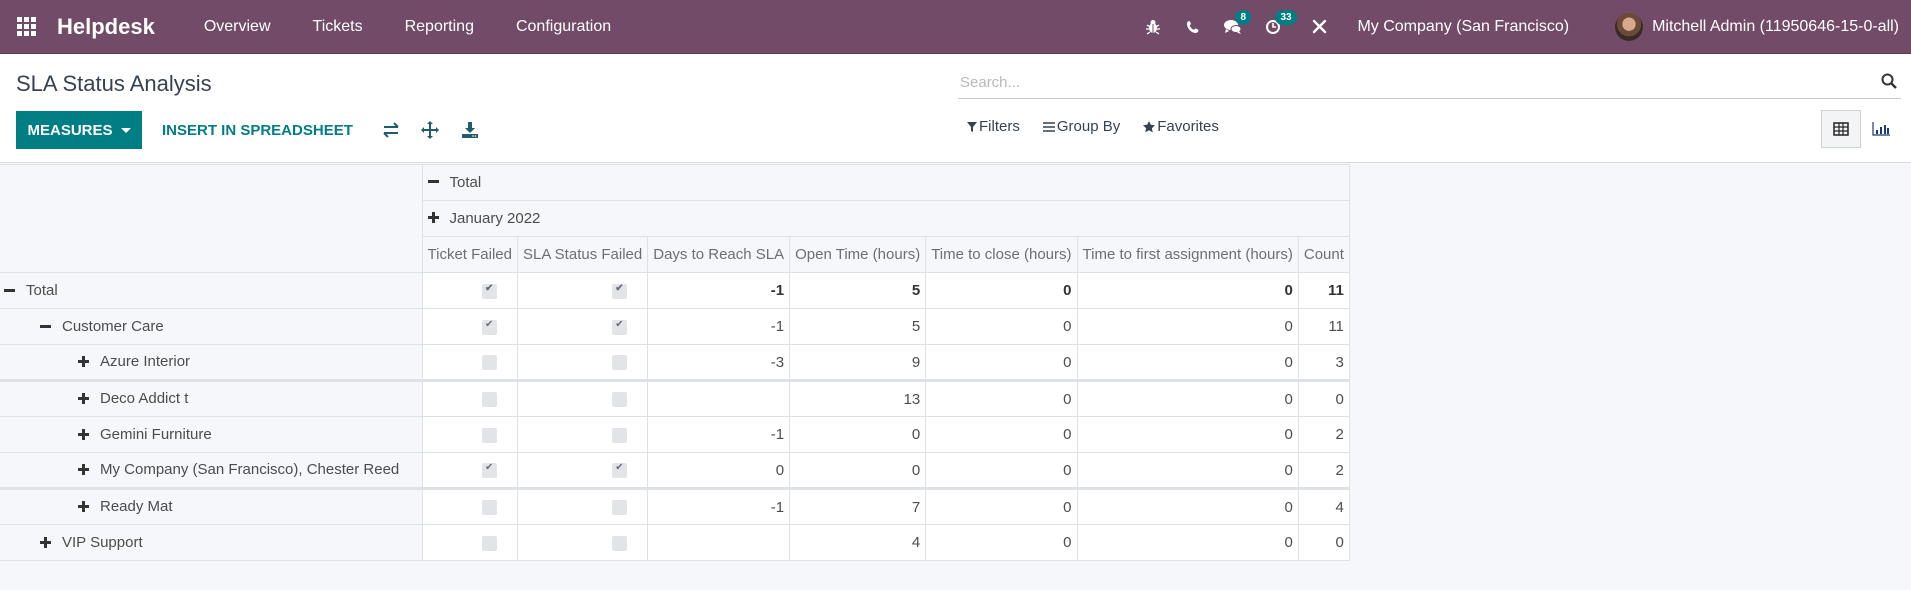 This screenshot has width=1911, height=590. Describe the element at coordinates (1323, 362) in the screenshot. I see `count-cell: 3` at that location.